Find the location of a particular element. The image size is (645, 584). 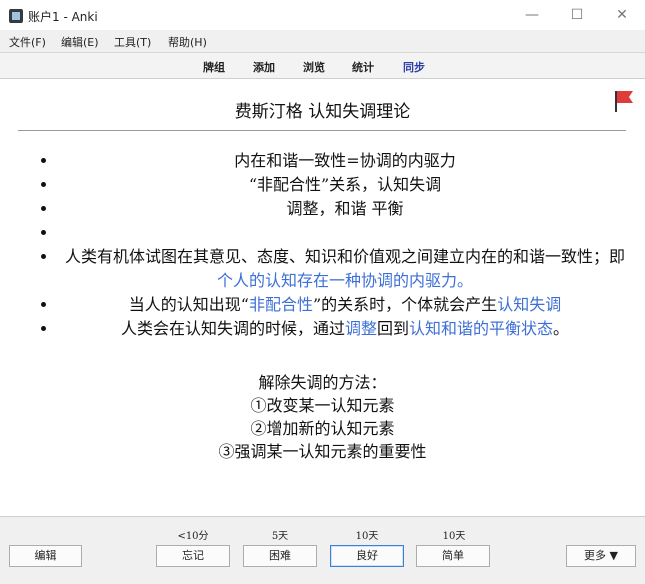

list-item: 内在和谐一致性=协调的内驱力 is located at coordinates (345, 161).